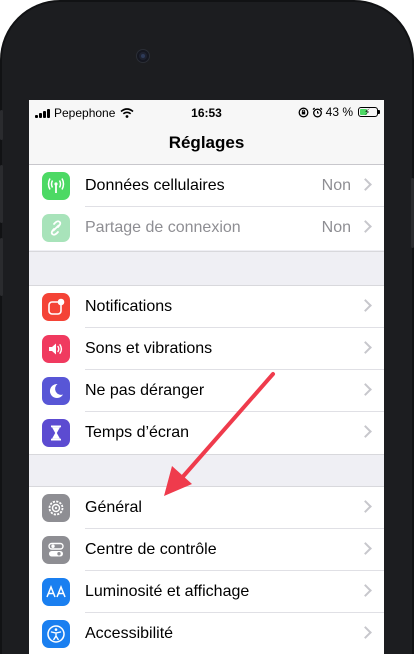 The width and height of the screenshot is (414, 654). What do you see at coordinates (163, 227) in the screenshot?
I see `settings-row-label: Partage de connexion` at bounding box center [163, 227].